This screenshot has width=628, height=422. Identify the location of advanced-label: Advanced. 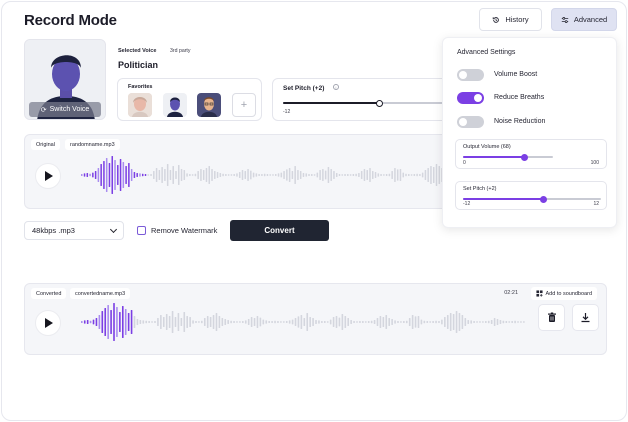
(590, 19).